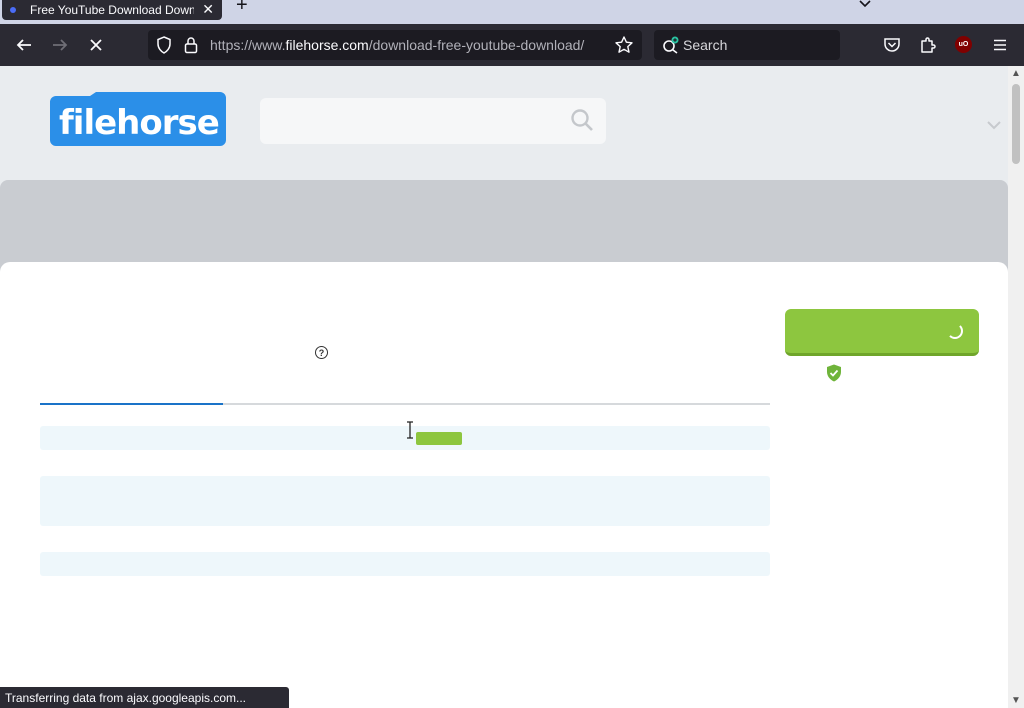 This screenshot has width=1024, height=708. Describe the element at coordinates (994, 127) in the screenshot. I see `chevron-down-icon` at that location.